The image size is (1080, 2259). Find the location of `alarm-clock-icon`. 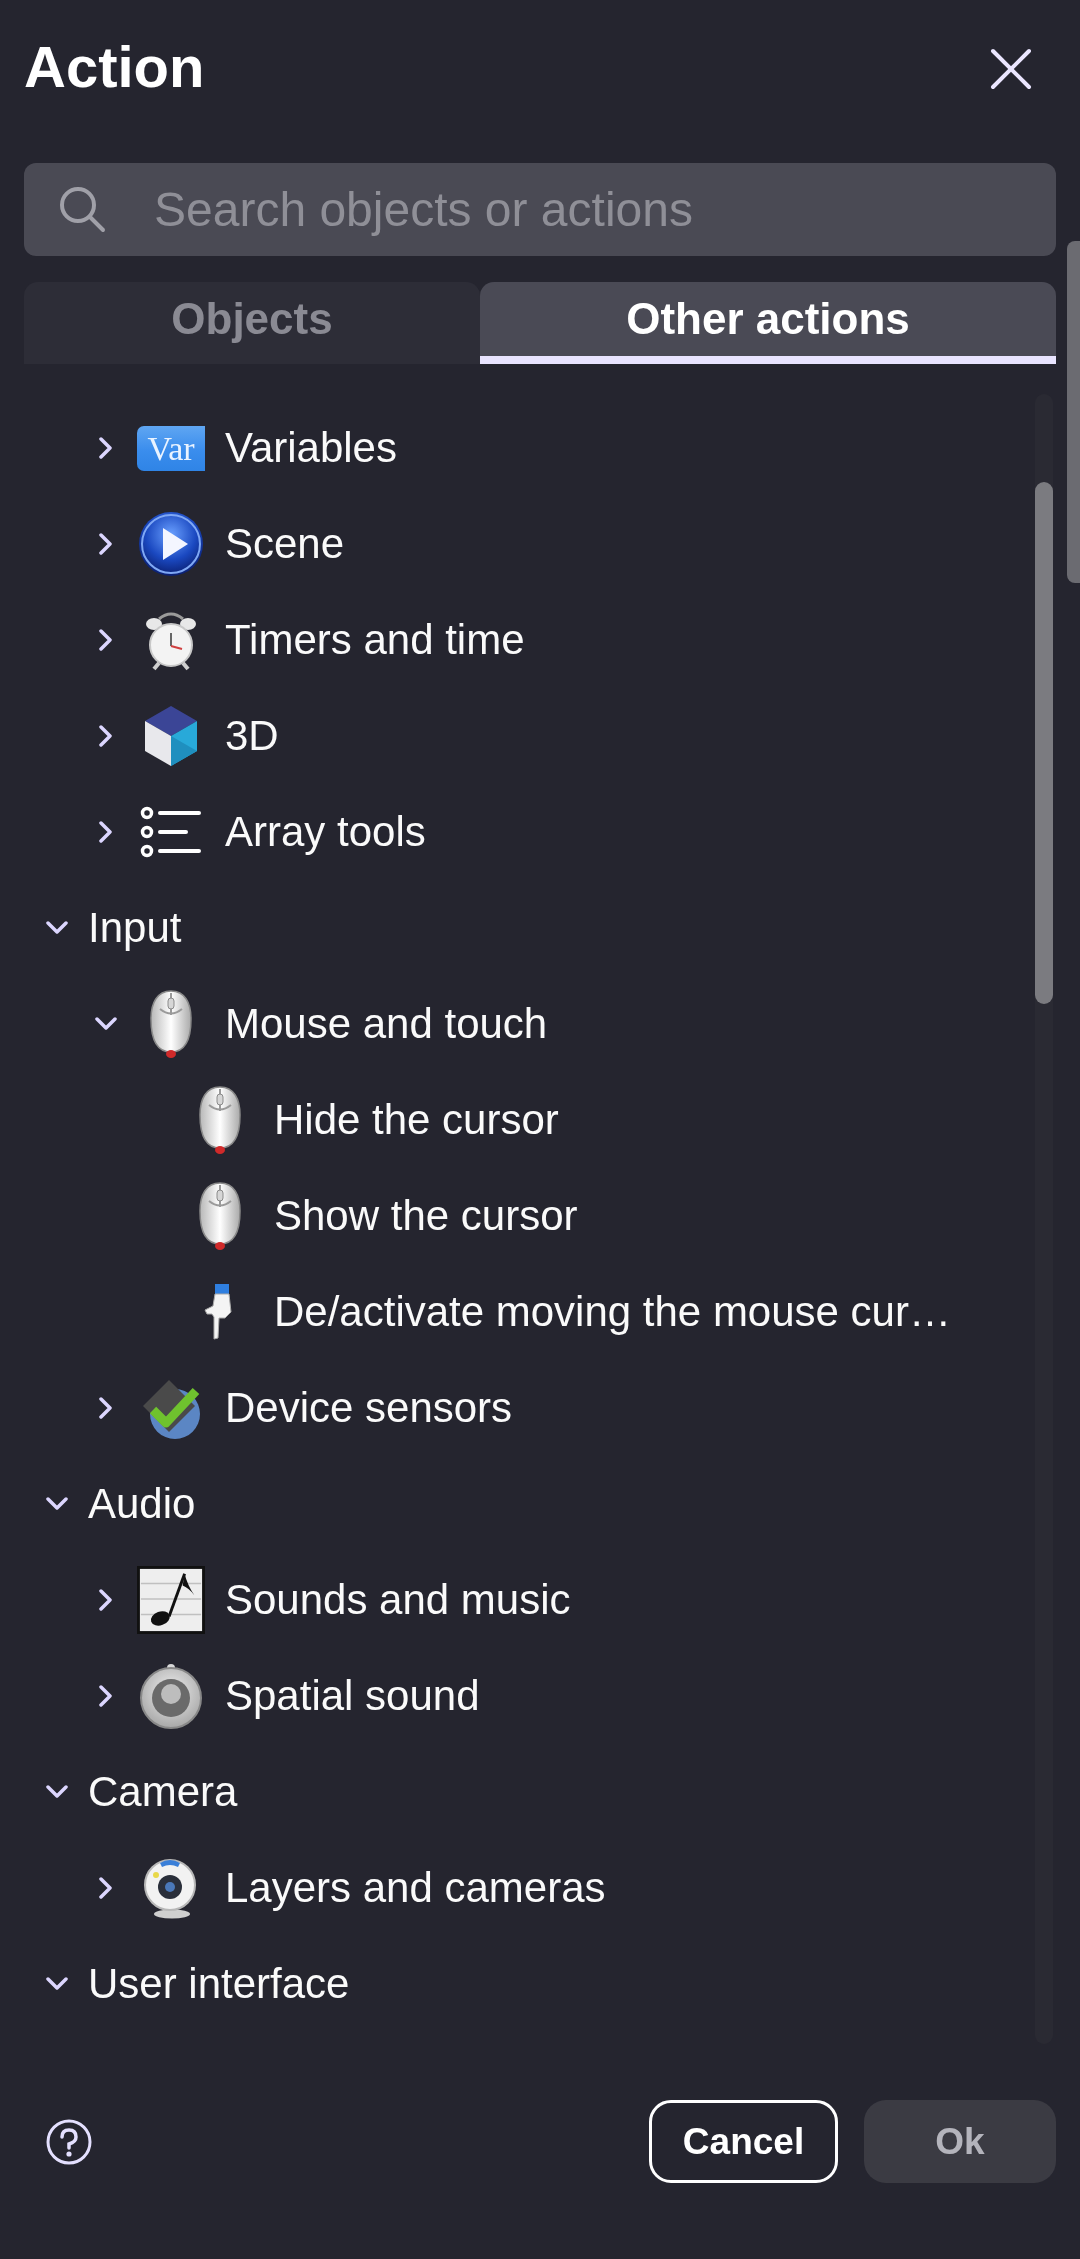

alarm-clock-icon is located at coordinates (171, 640).